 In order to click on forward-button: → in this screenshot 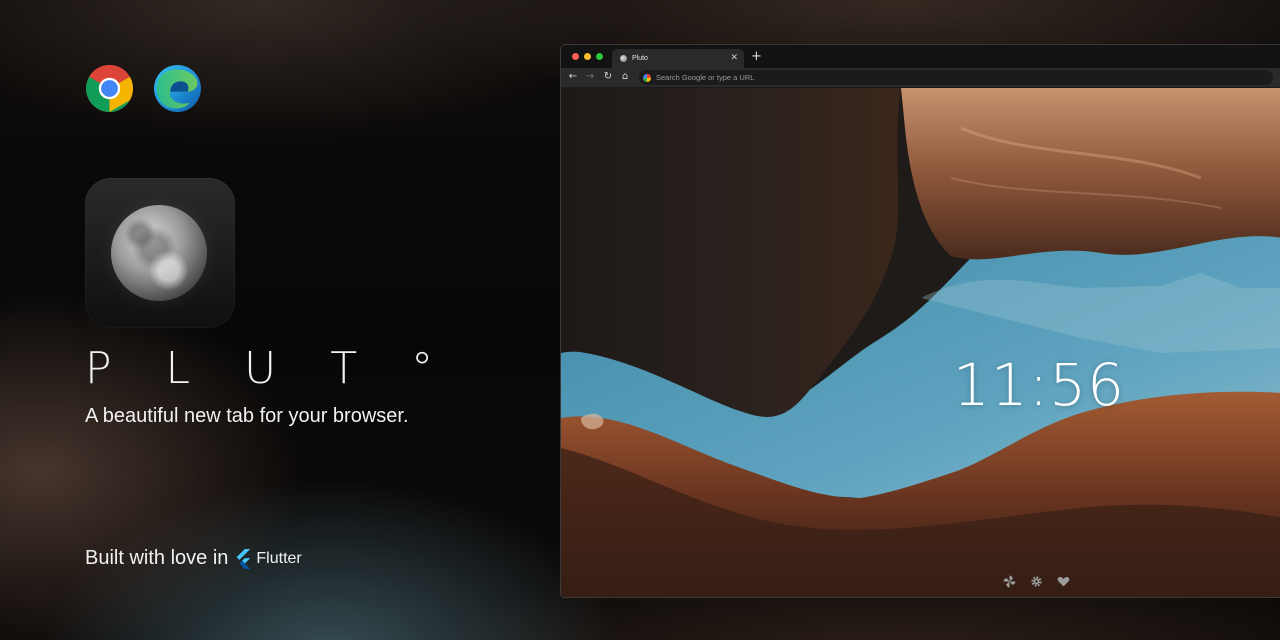, I will do `click(590, 77)`.